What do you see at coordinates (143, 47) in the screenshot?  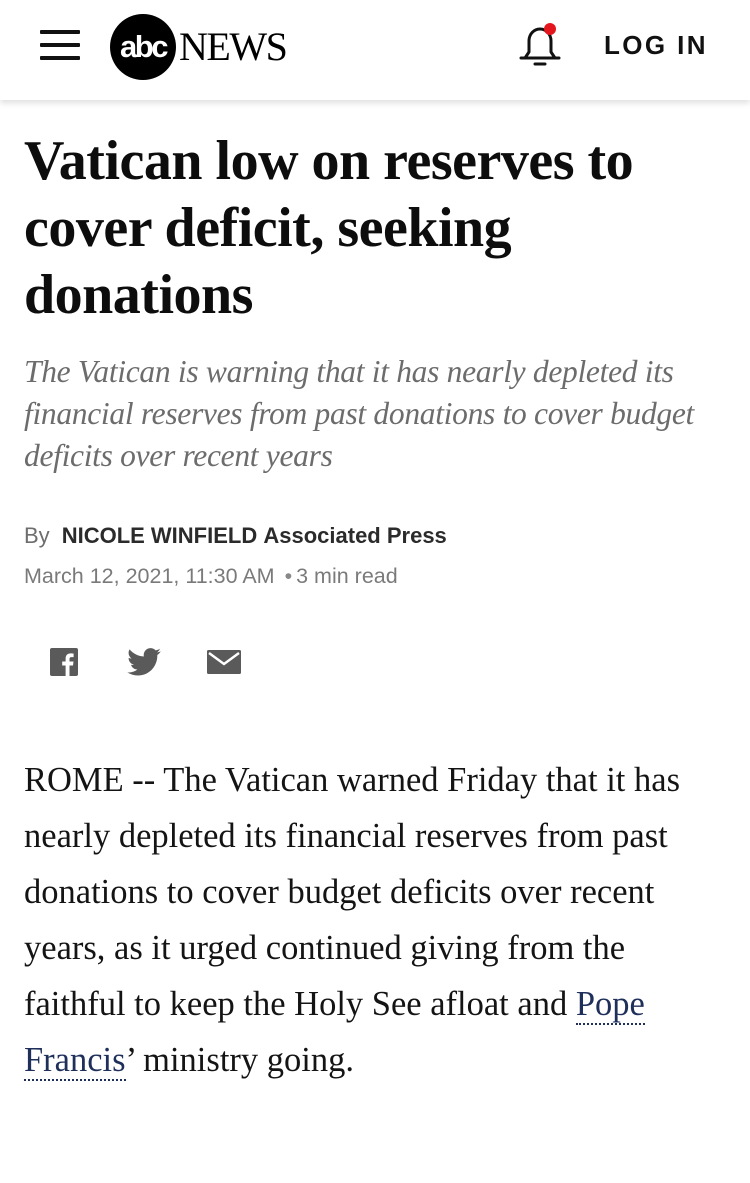 I see `logo-mark: abc` at bounding box center [143, 47].